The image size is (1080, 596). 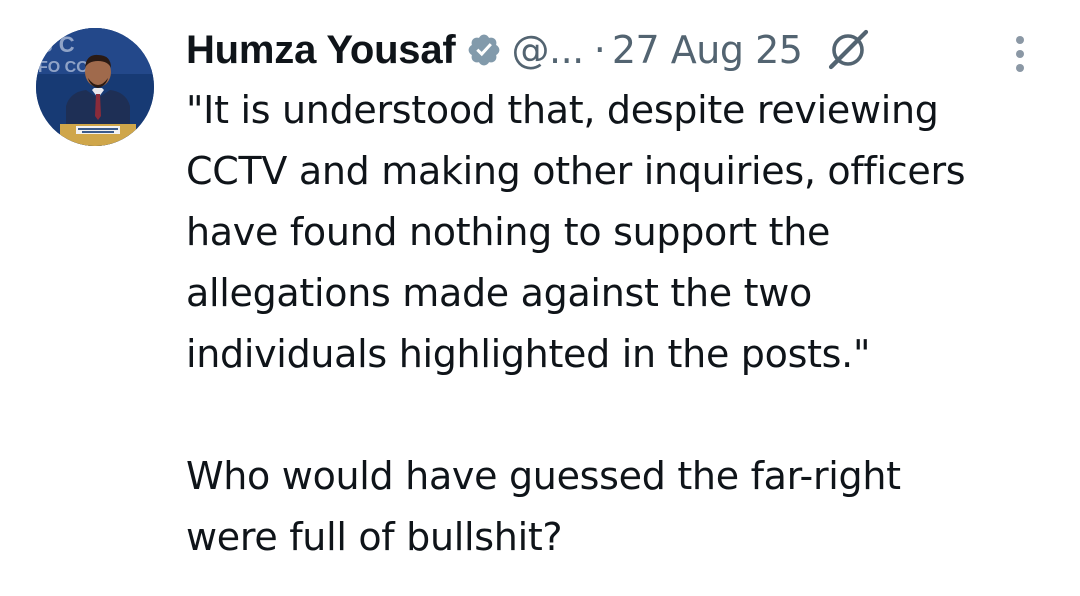 I want to click on avatar: S C FO COT, so click(x=95, y=87).